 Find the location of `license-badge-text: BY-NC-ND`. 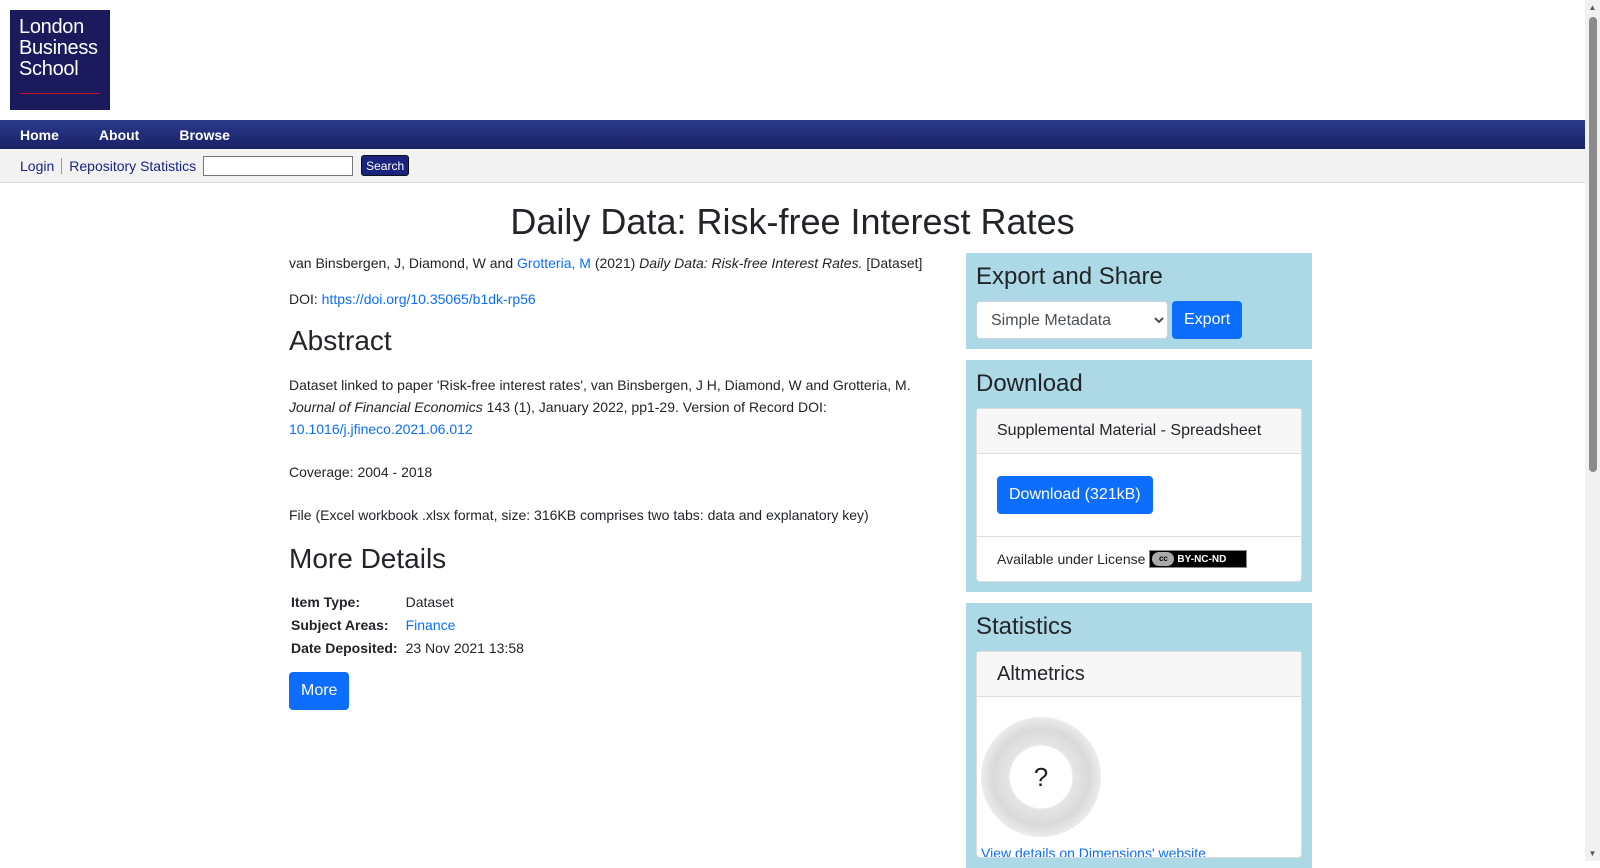

license-badge-text: BY-NC-ND is located at coordinates (1202, 559).